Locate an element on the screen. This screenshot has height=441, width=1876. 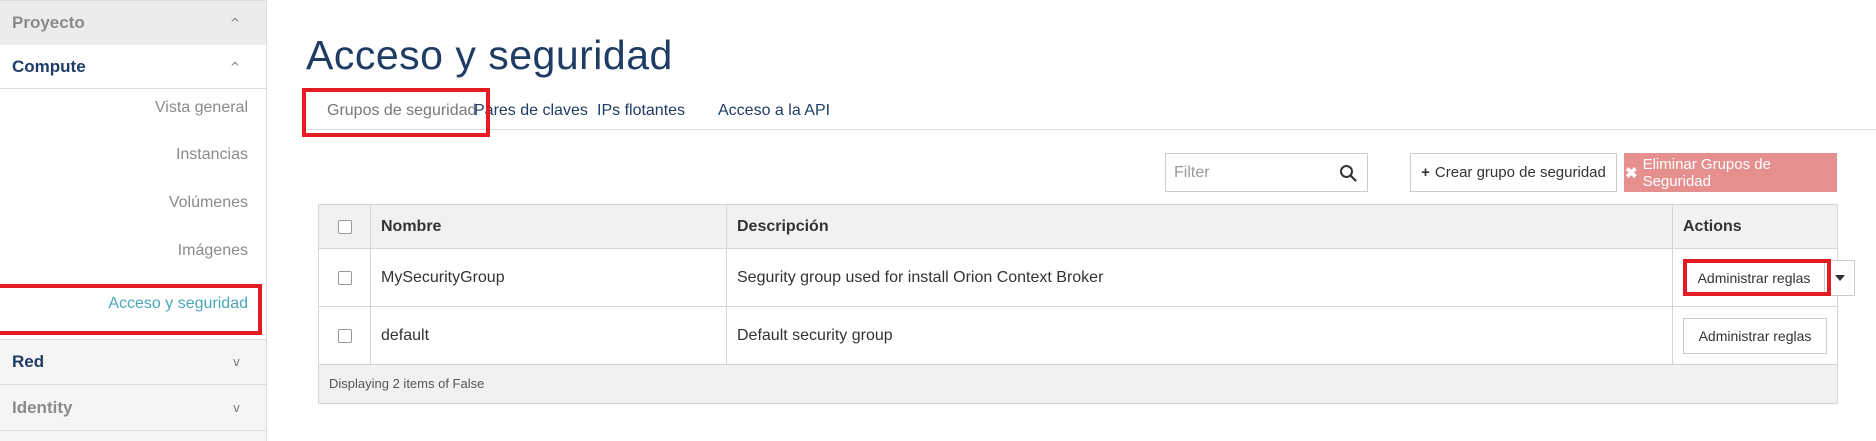
filter-input is located at coordinates (1246, 172).